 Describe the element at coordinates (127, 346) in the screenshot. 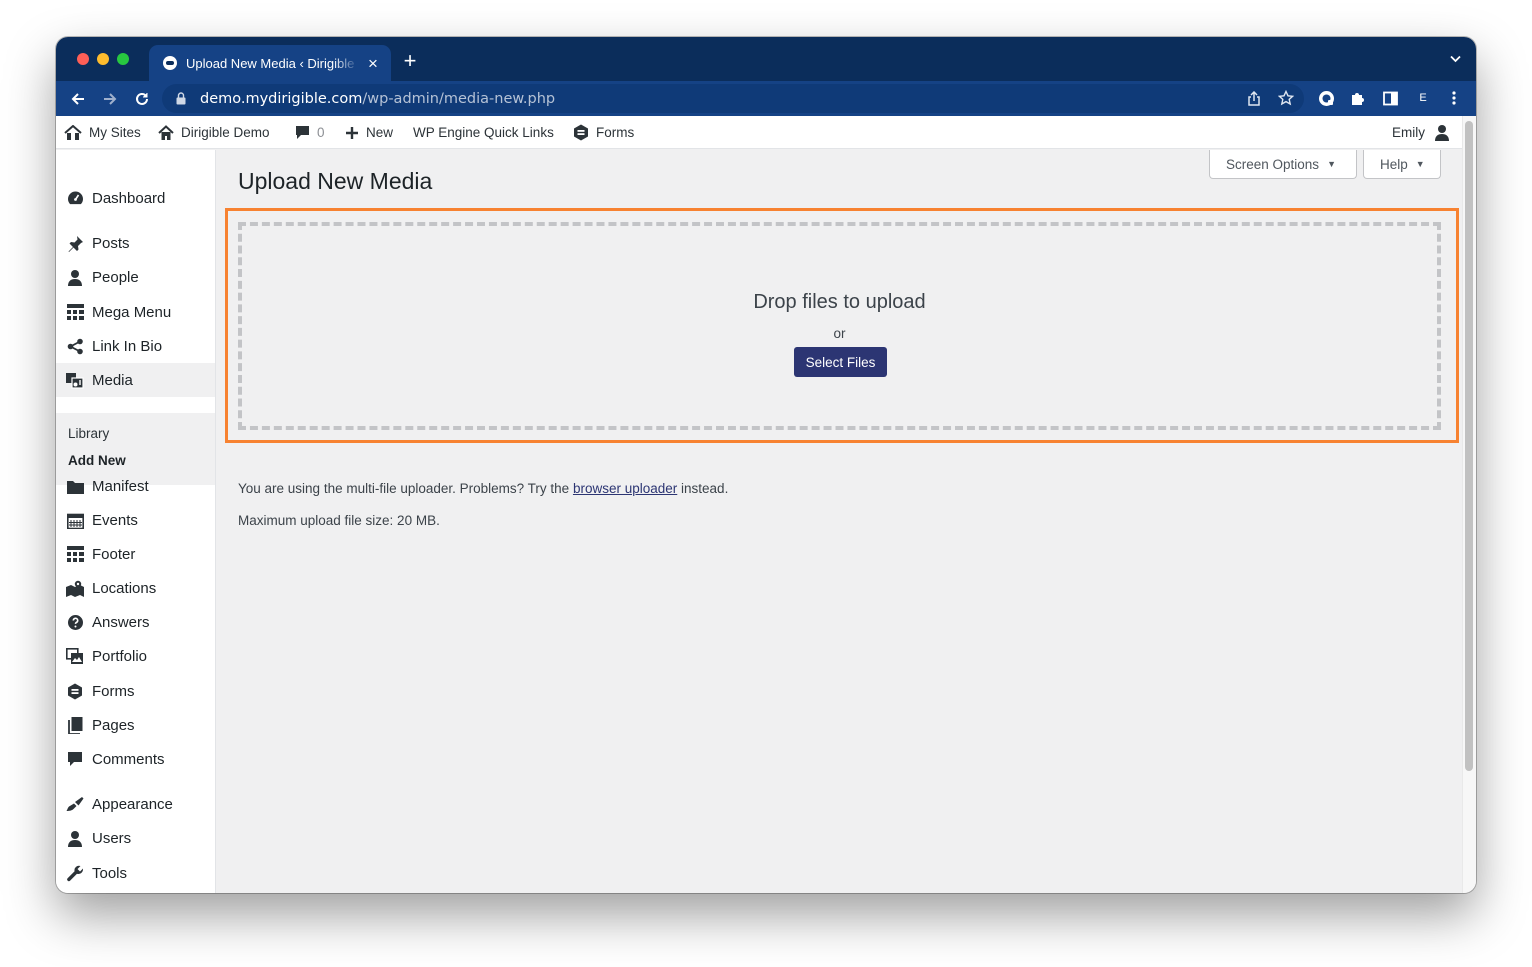

I see `sidebar-item-label: Link In Bio` at that location.